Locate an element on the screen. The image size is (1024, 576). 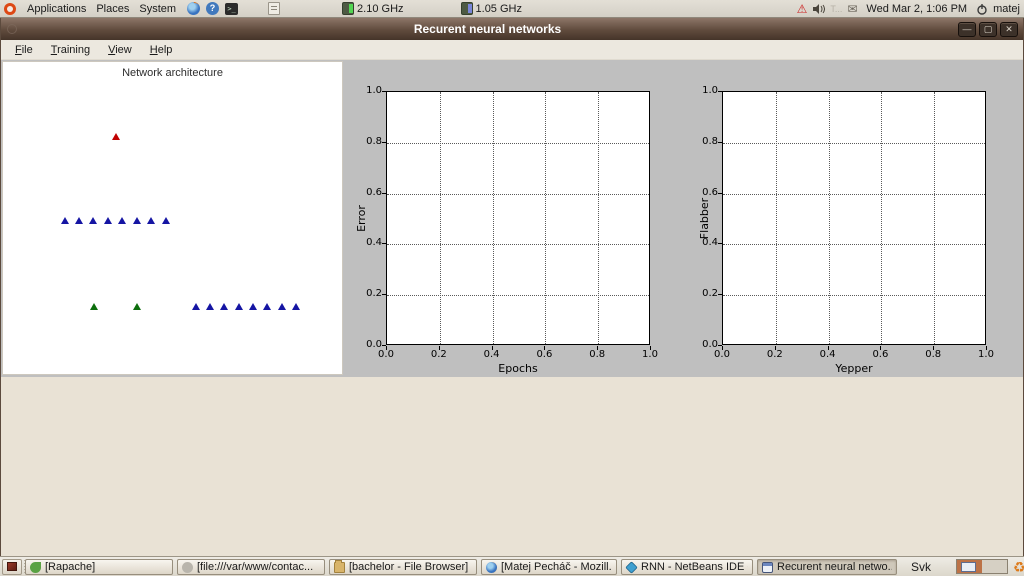
terminal-icon: >_ is located at coordinates (232, 8).